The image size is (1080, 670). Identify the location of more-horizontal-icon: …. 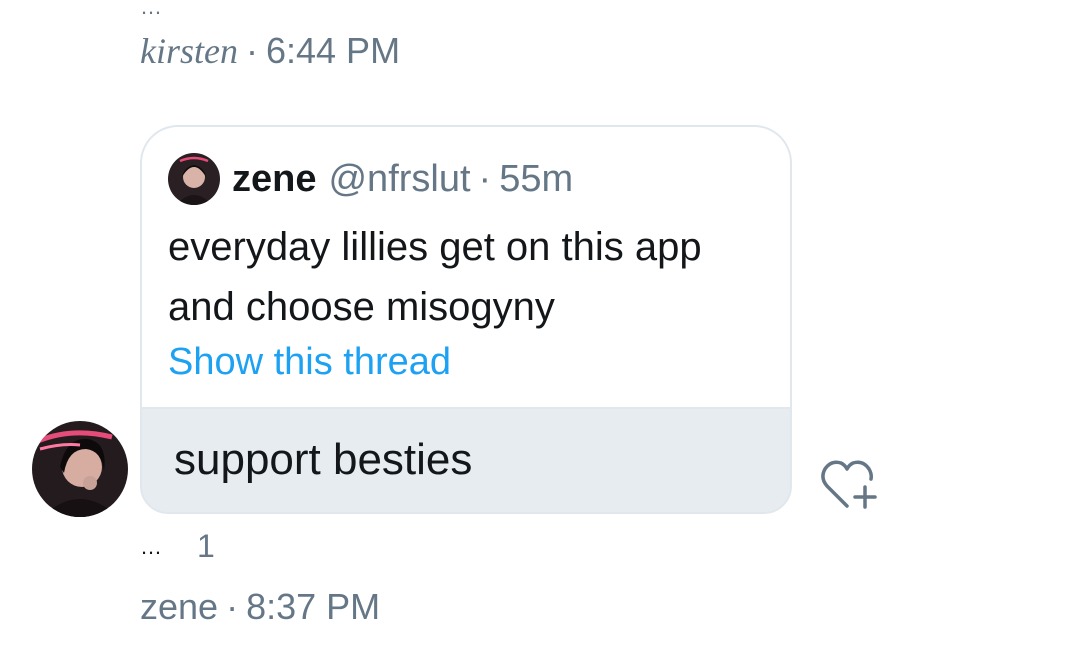
(151, 547).